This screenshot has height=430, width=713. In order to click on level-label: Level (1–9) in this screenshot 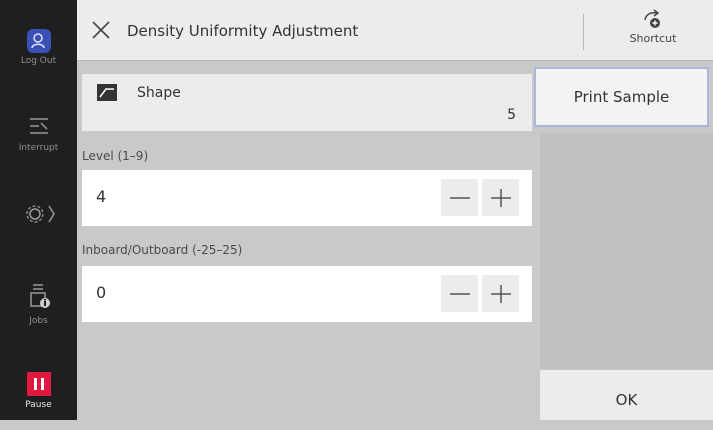, I will do `click(115, 156)`.